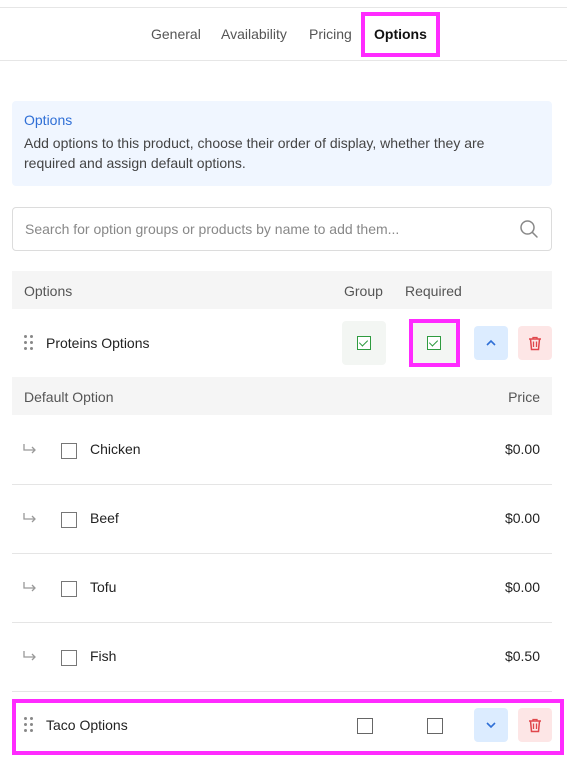  What do you see at coordinates (103, 656) in the screenshot?
I see `option-name: Fish` at bounding box center [103, 656].